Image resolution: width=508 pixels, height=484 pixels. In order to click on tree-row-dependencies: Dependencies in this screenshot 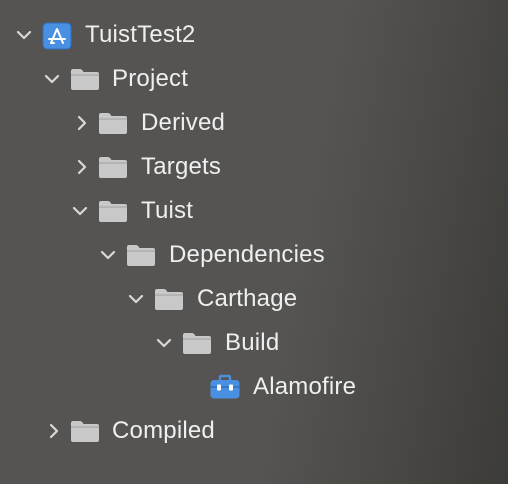, I will do `click(254, 255)`.